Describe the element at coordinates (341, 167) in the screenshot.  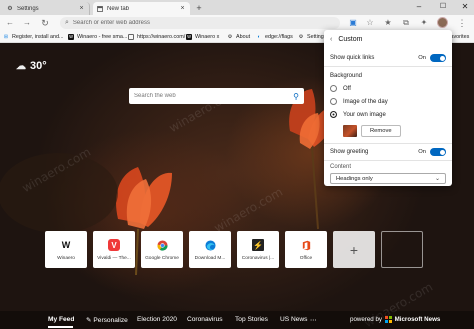
I see `content-label: Content` at that location.